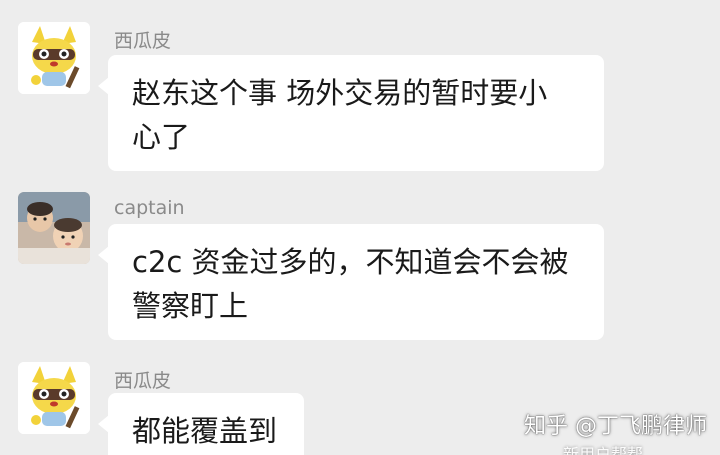 This screenshot has height=455, width=720. Describe the element at coordinates (615, 426) in the screenshot. I see `zhihu-watermark: 知乎 @丁飞鹏律师` at that location.